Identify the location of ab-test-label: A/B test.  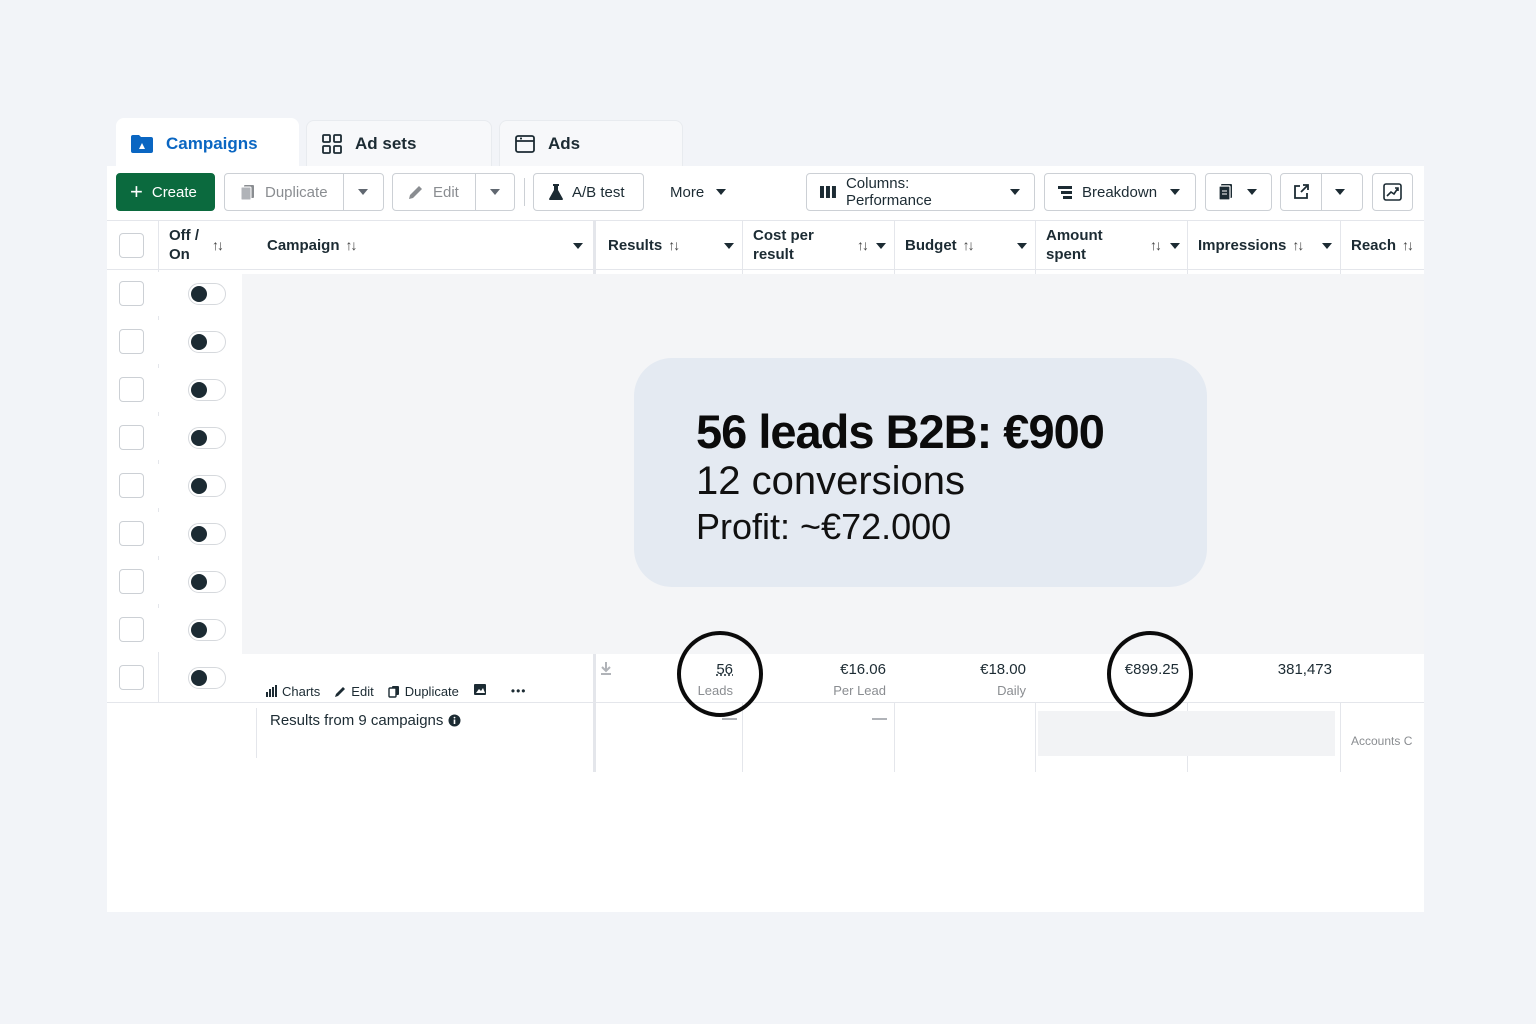
(598, 192).